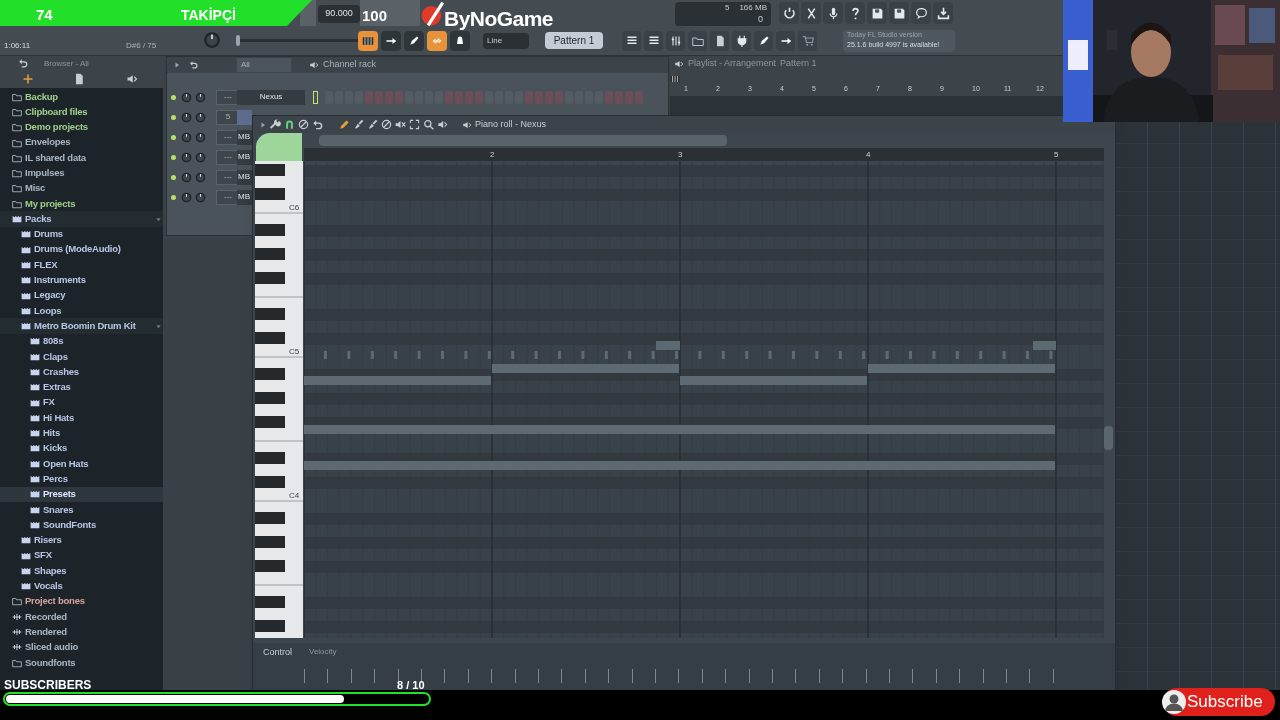  I want to click on browser-item: Recorded, so click(81, 617).